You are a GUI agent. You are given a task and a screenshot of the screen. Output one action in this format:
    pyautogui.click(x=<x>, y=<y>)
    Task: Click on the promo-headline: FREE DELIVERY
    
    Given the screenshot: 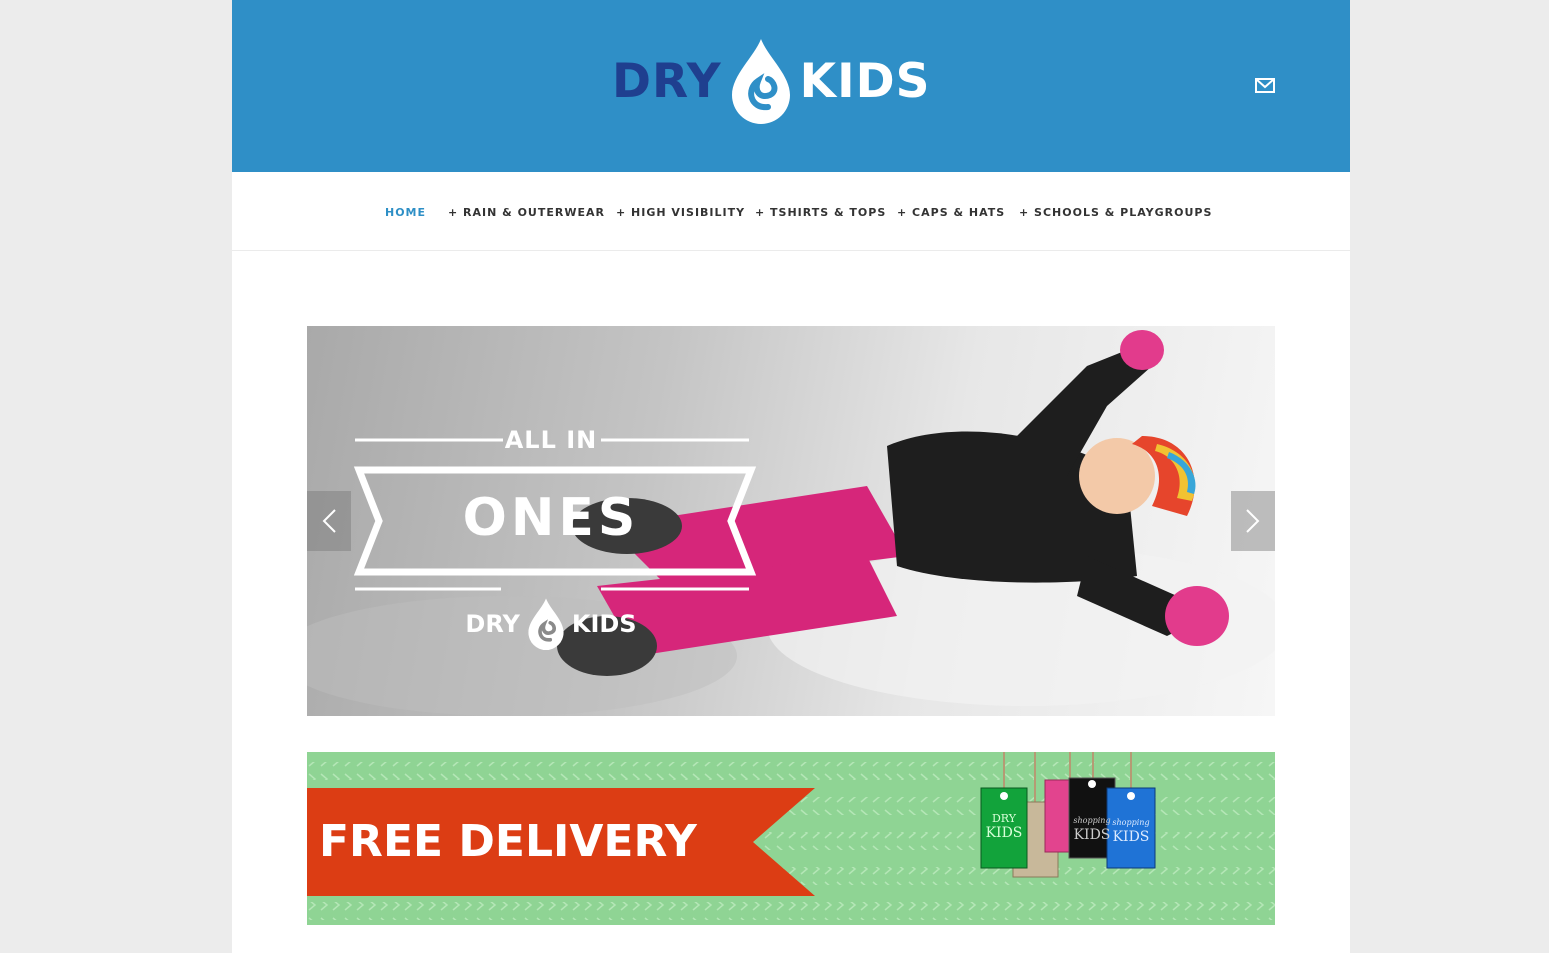 What is the action you would take?
    pyautogui.click(x=508, y=841)
    